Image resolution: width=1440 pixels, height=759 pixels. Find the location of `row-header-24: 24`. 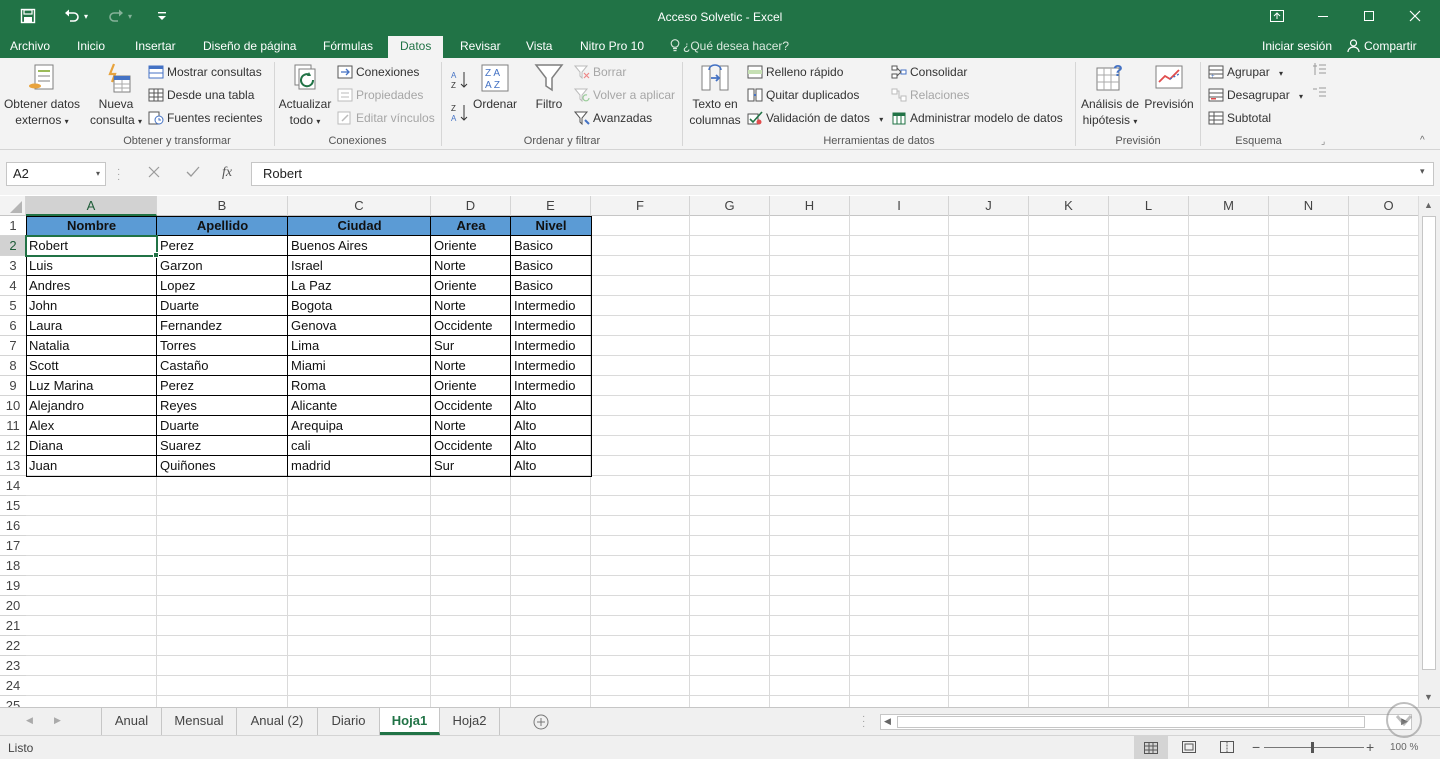

row-header-24: 24 is located at coordinates (13, 686).